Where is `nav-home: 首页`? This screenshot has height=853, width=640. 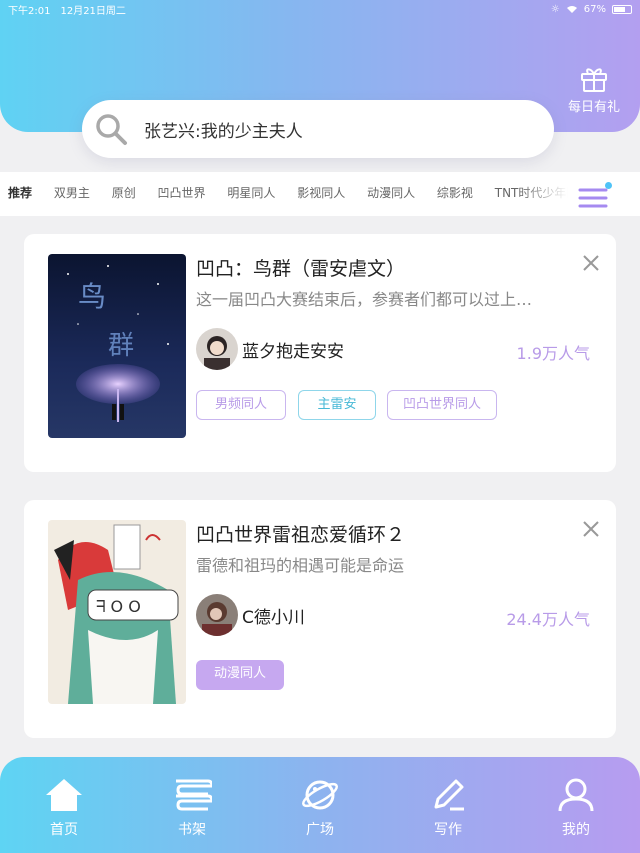 nav-home: 首页 is located at coordinates (64, 808).